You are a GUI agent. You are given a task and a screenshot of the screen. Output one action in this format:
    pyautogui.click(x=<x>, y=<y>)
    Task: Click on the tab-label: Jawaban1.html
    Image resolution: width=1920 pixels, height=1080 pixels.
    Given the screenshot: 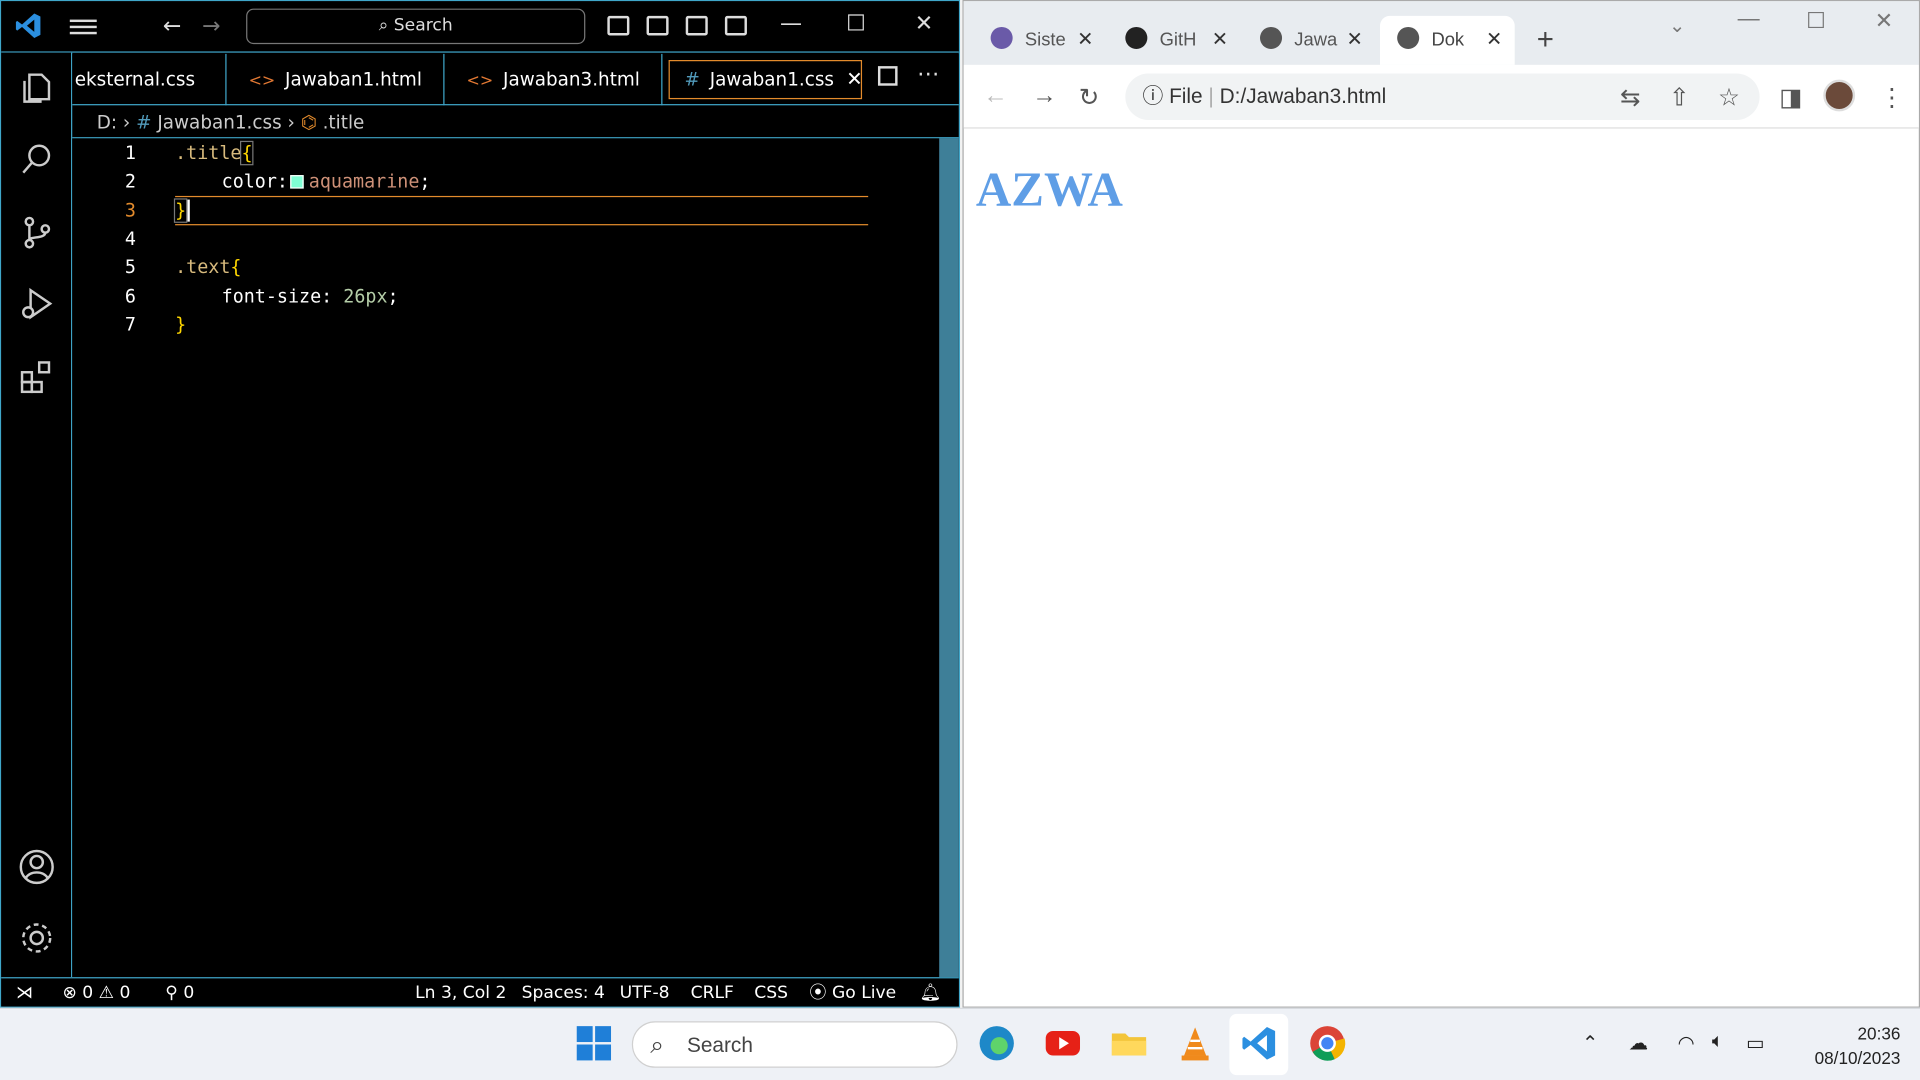 What is the action you would take?
    pyautogui.click(x=353, y=79)
    